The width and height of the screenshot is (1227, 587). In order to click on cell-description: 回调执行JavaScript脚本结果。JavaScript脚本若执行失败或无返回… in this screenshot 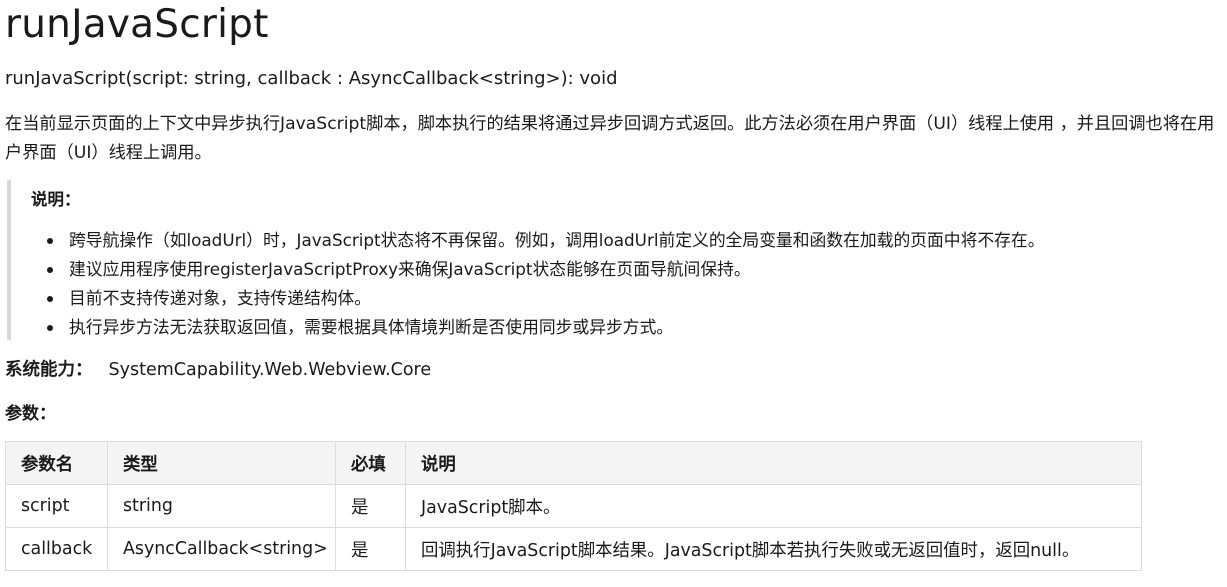, I will do `click(773, 549)`.